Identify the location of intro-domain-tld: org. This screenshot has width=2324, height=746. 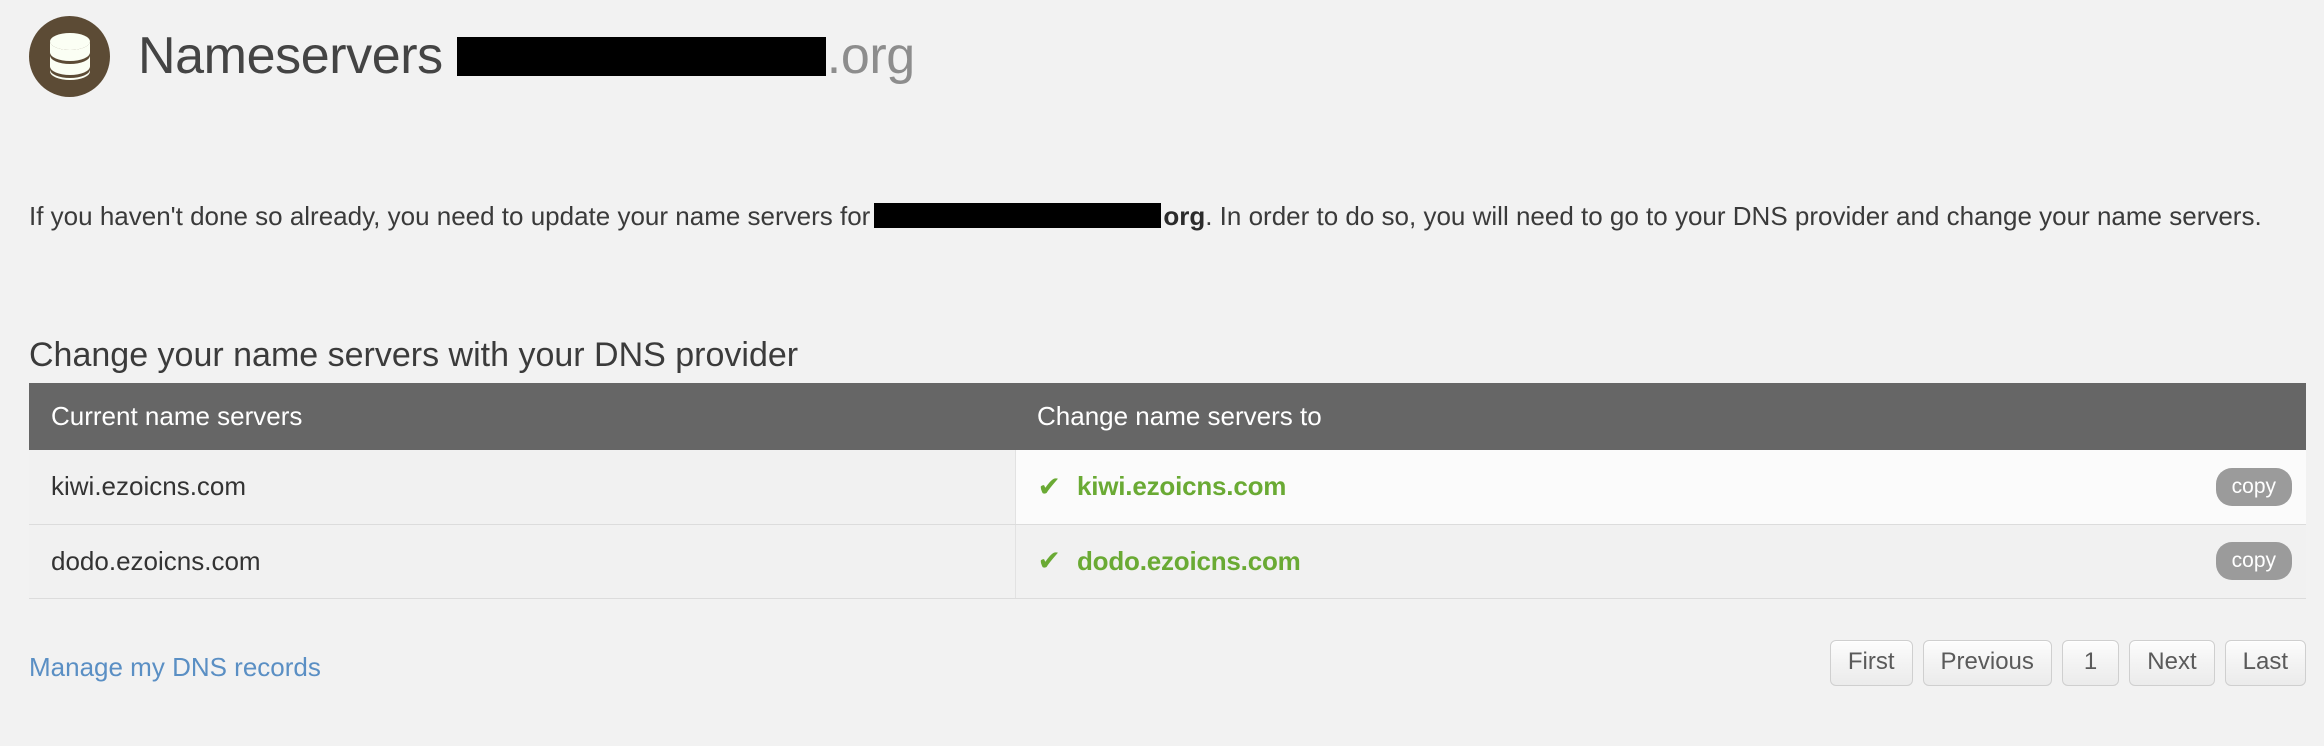
(1184, 216).